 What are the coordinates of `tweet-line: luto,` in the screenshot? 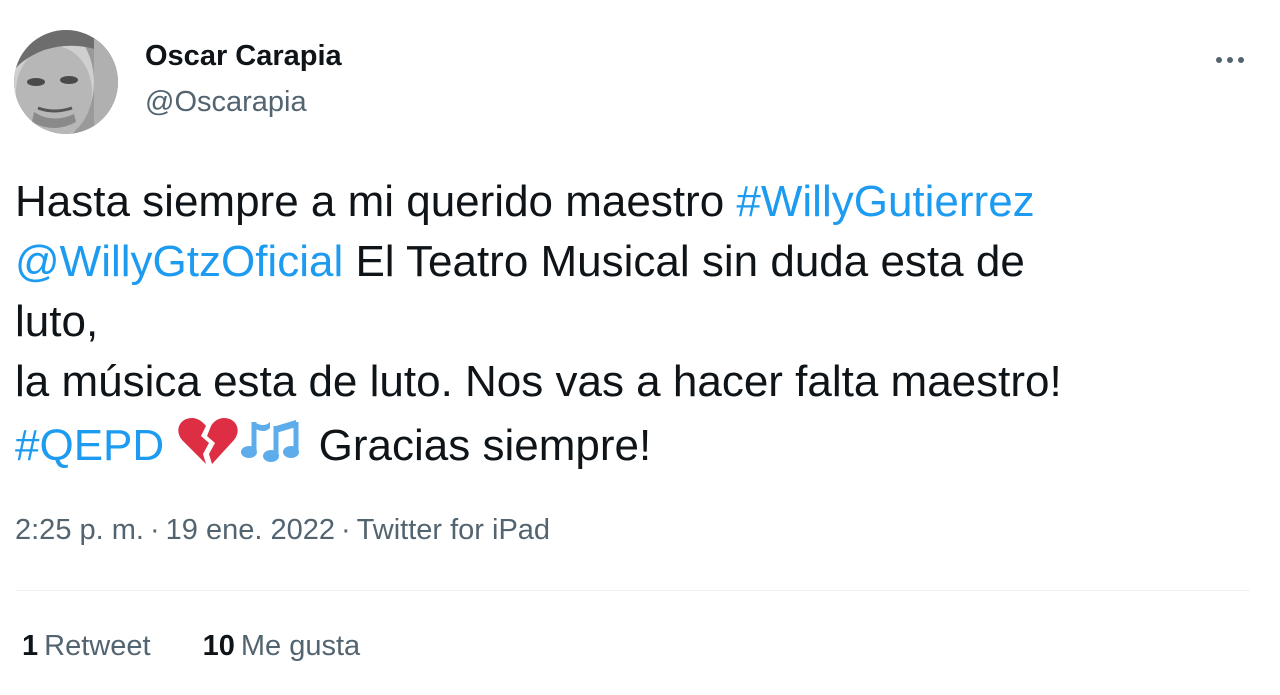 It's located at (630, 322).